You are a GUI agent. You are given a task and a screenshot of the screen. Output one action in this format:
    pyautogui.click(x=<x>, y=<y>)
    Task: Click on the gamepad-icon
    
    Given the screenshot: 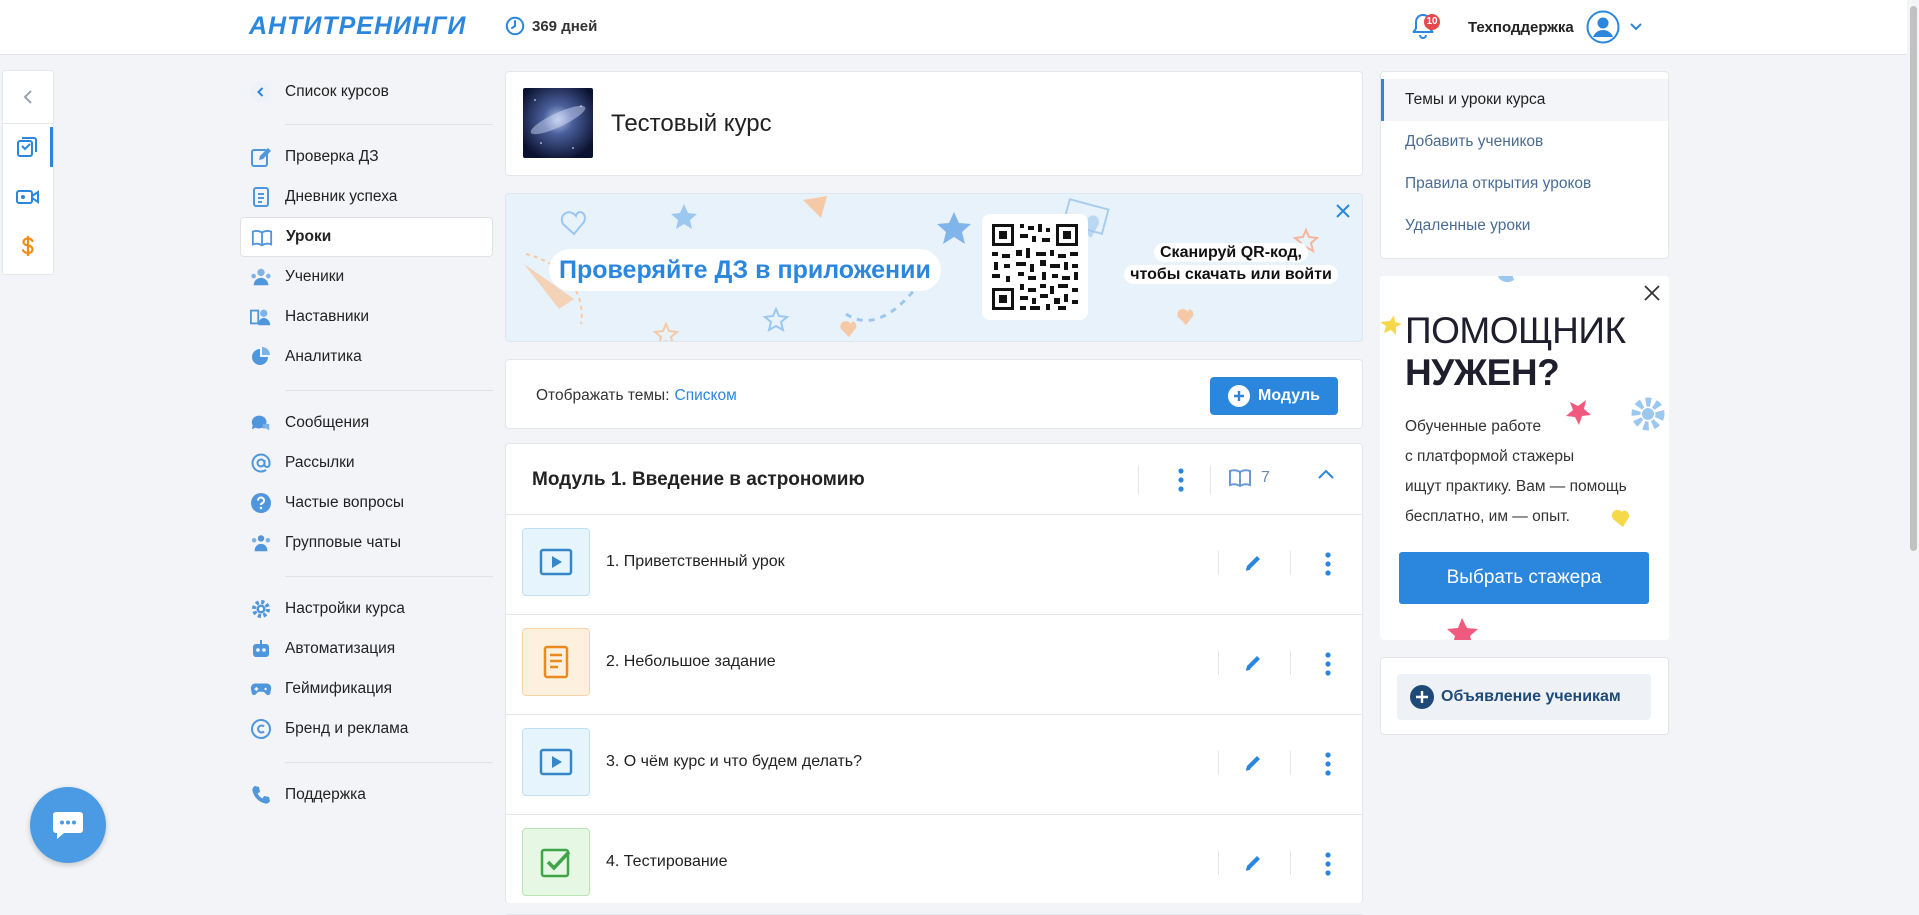 What is the action you would take?
    pyautogui.click(x=261, y=689)
    